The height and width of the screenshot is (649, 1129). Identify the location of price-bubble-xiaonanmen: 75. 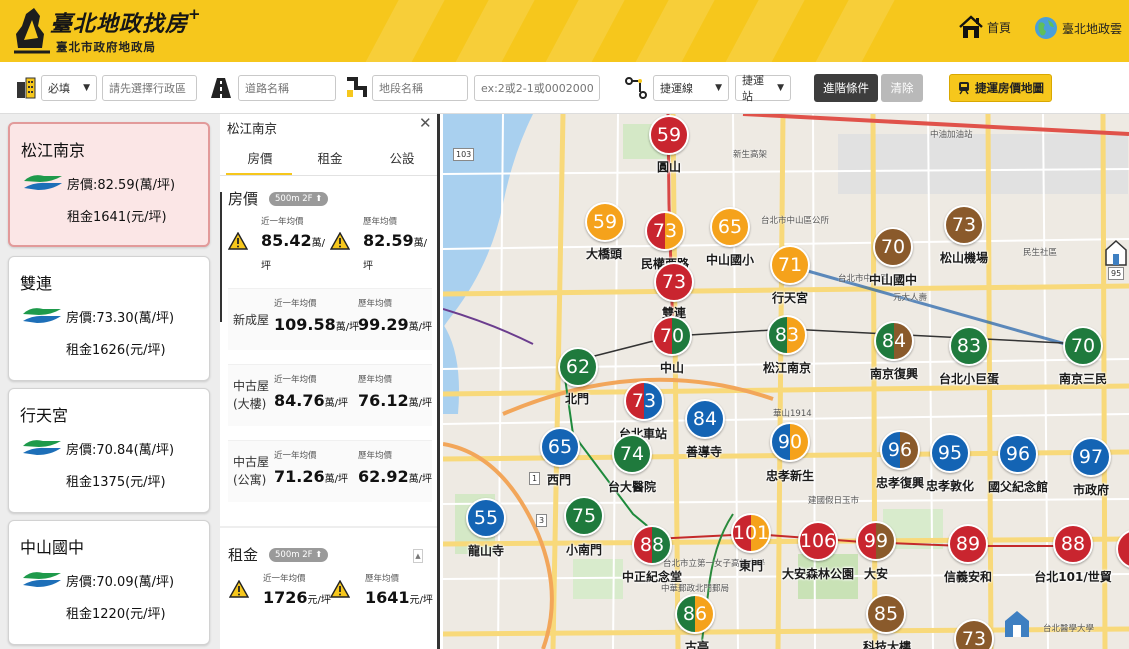
(584, 516).